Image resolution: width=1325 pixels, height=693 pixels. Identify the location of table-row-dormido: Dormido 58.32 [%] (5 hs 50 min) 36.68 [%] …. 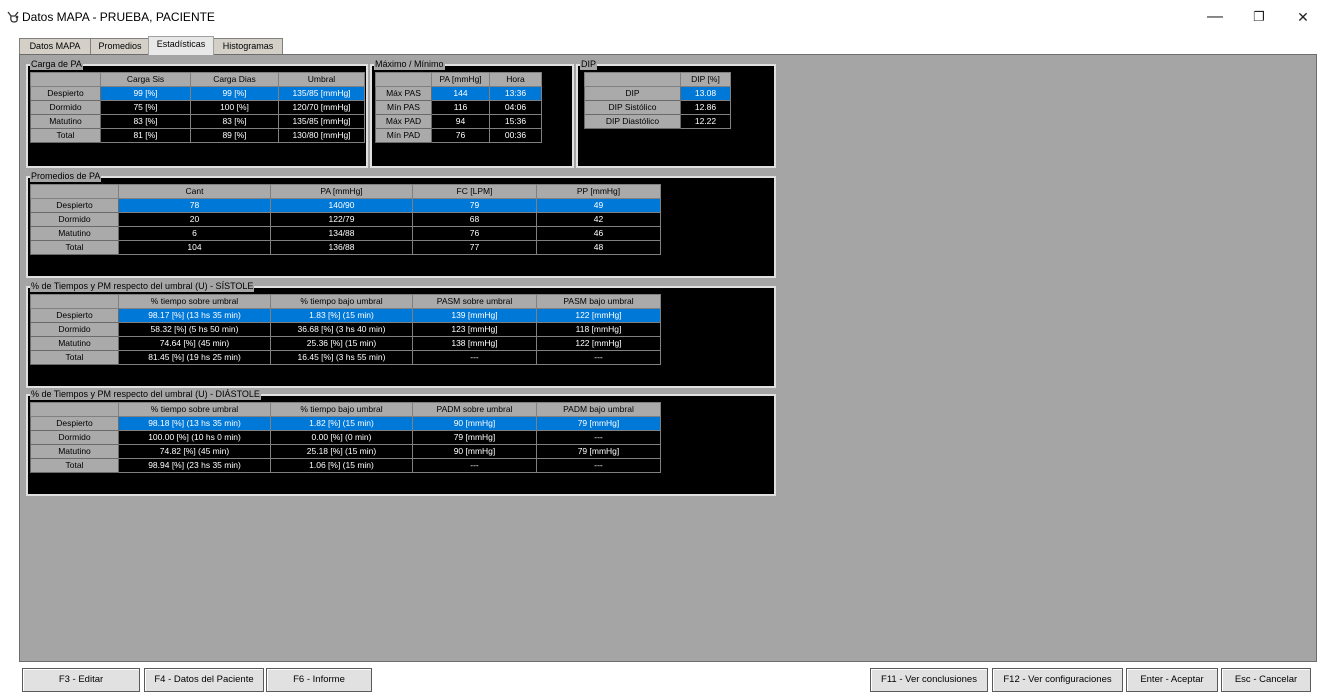
(345, 329).